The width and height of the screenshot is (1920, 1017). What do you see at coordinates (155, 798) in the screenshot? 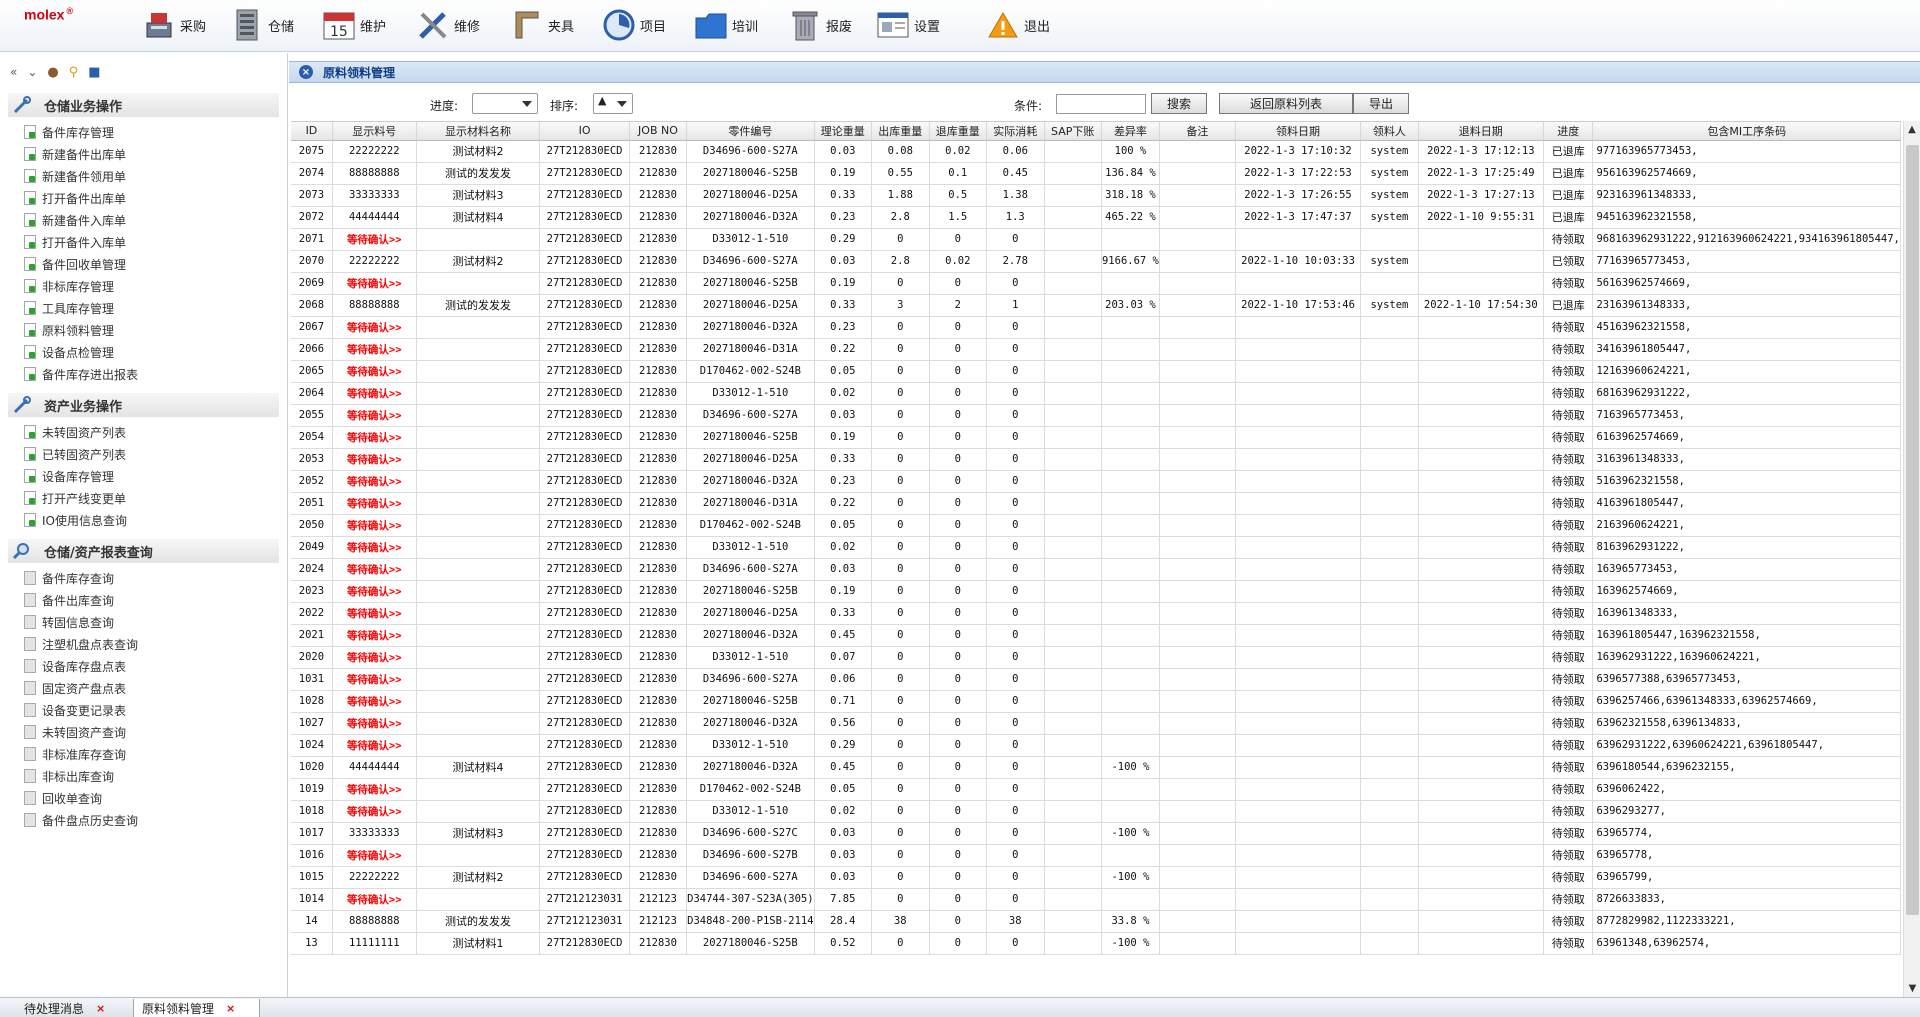
I see `menu-item: 回收单查询` at bounding box center [155, 798].